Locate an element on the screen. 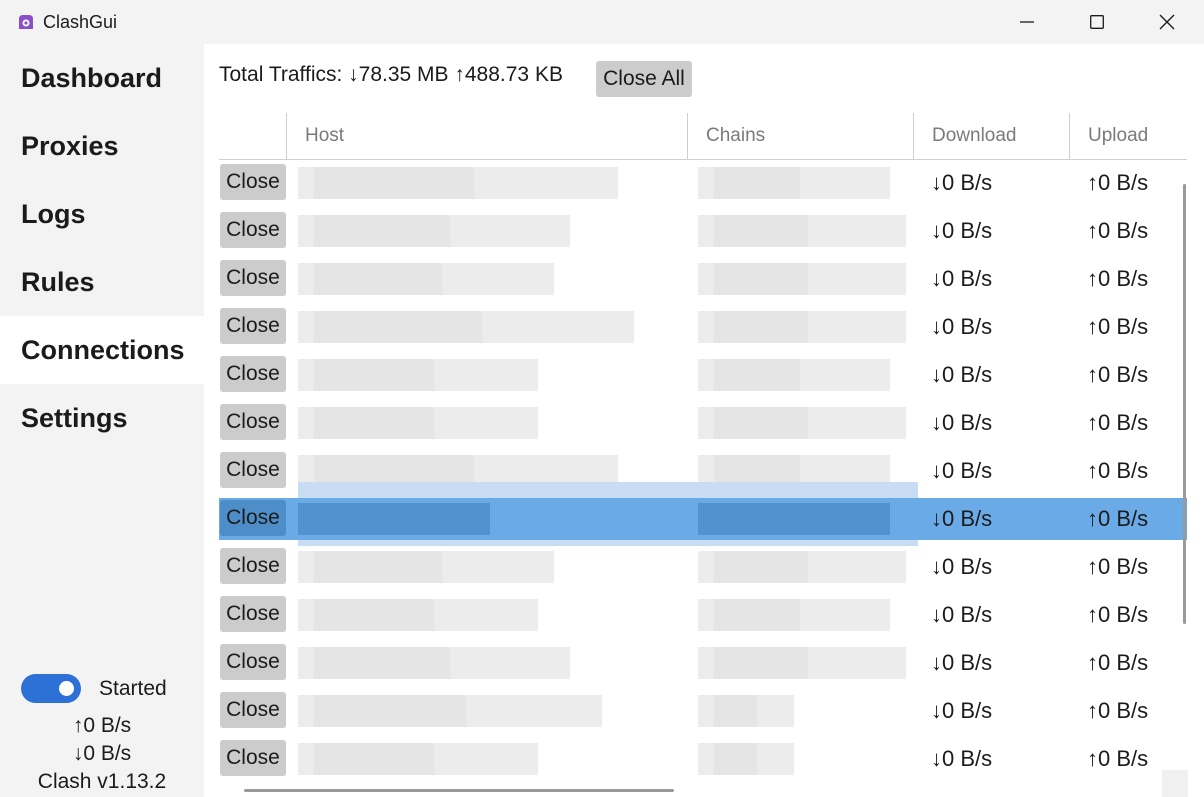 Image resolution: width=1204 pixels, height=797 pixels. window-title: ClashGui is located at coordinates (80, 22).